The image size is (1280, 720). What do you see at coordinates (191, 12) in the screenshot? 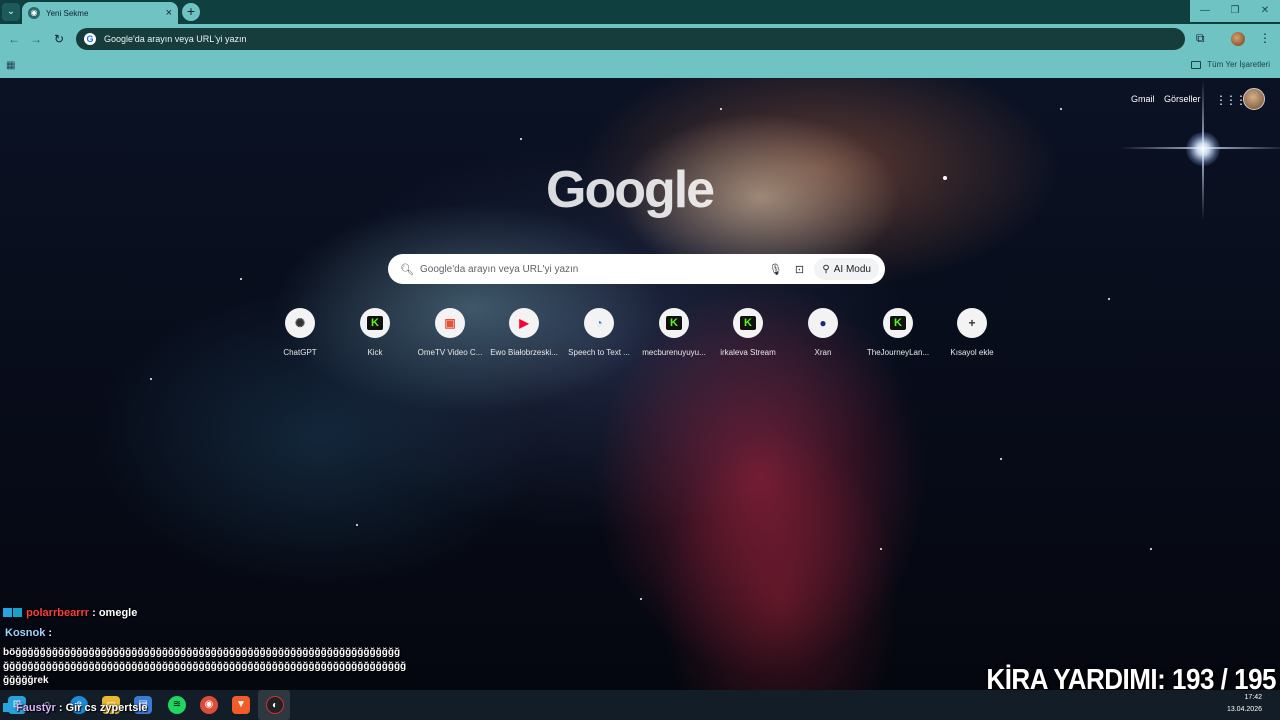
I see `new-tab-button: +` at bounding box center [191, 12].